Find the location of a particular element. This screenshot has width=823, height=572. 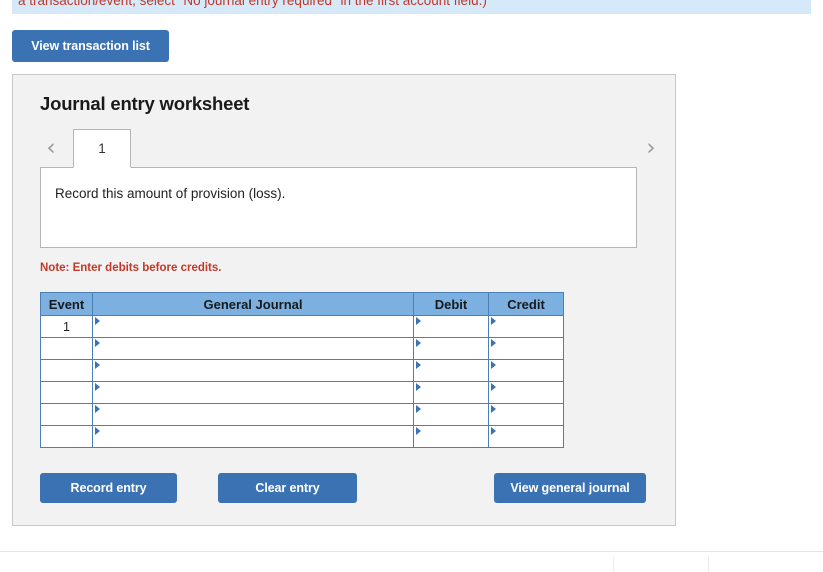

column-header-debit: Debit is located at coordinates (451, 304).